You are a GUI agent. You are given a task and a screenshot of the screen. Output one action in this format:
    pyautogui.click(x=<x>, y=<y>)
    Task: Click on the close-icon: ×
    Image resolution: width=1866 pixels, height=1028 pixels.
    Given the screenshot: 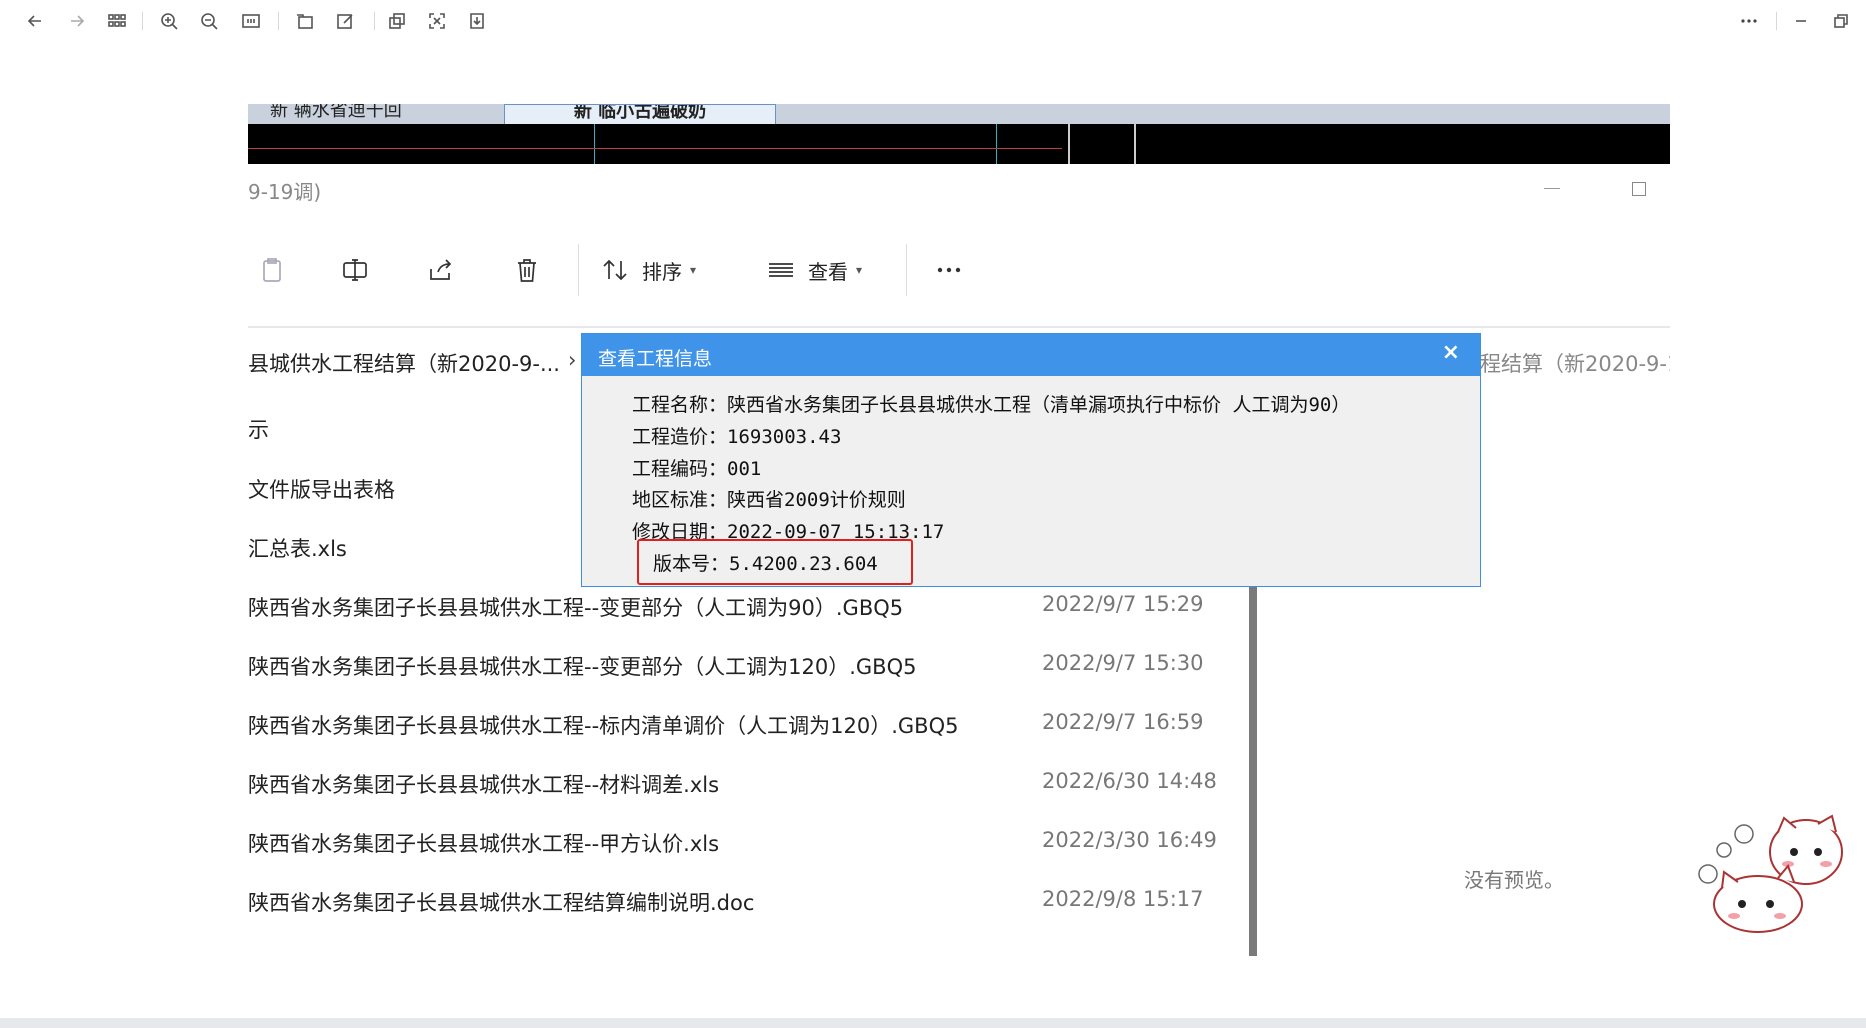 What is the action you would take?
    pyautogui.click(x=1451, y=352)
    